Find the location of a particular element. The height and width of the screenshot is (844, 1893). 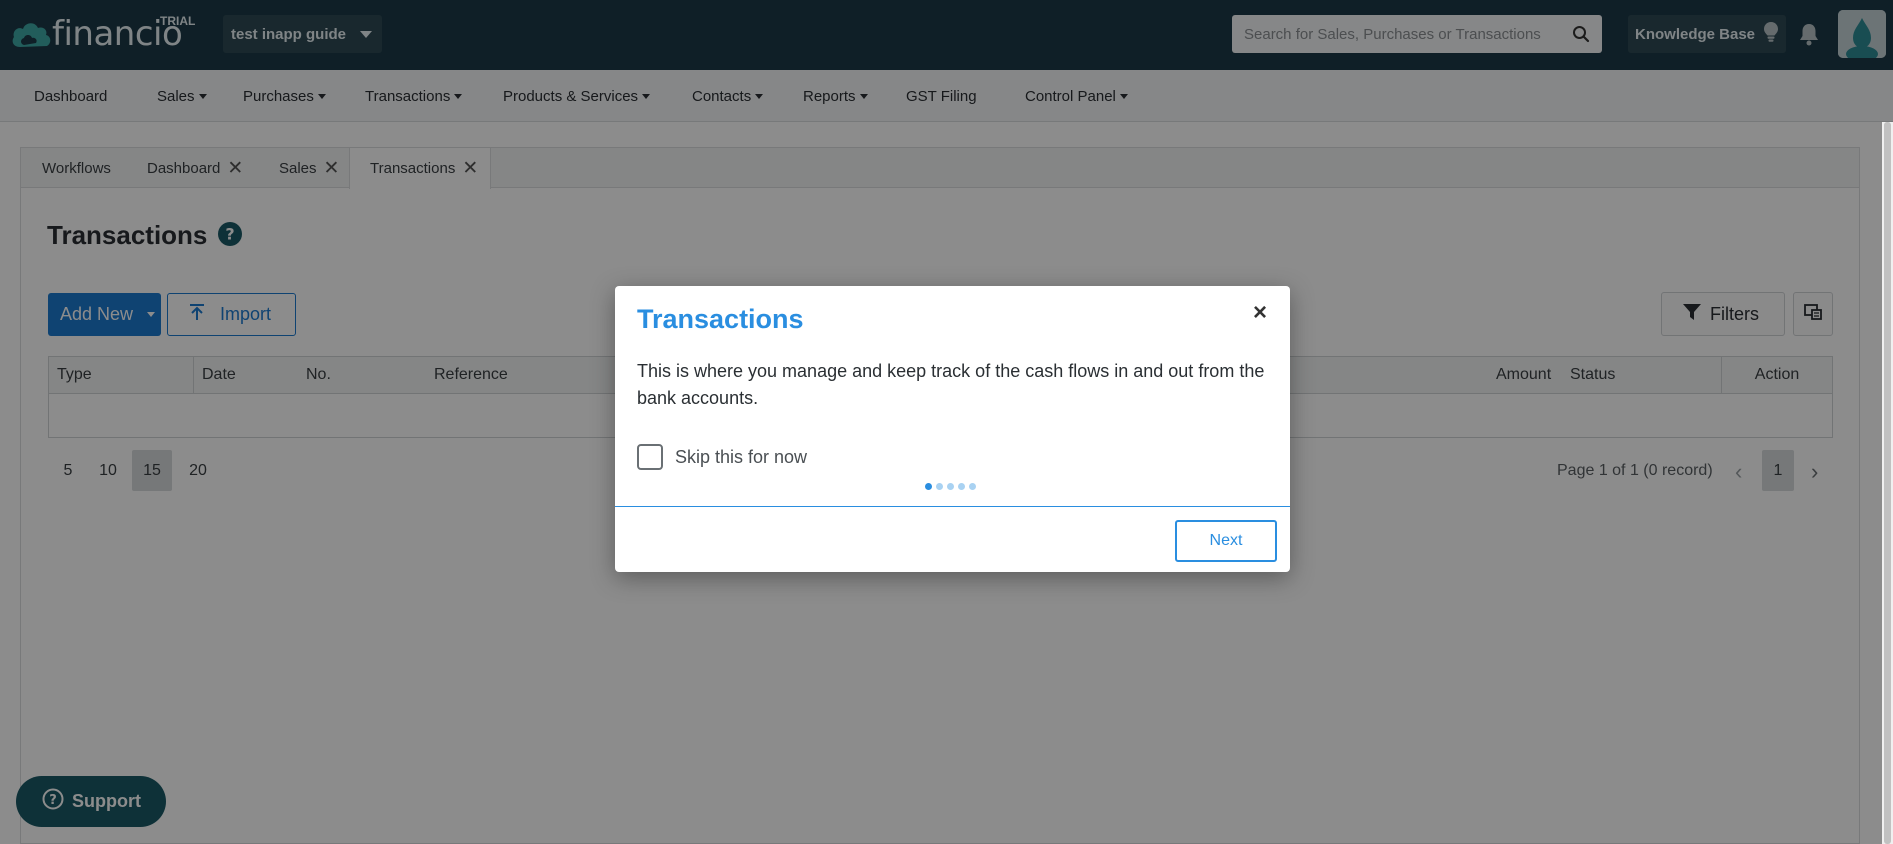

scrollbar-thumb is located at coordinates (1887, 483).